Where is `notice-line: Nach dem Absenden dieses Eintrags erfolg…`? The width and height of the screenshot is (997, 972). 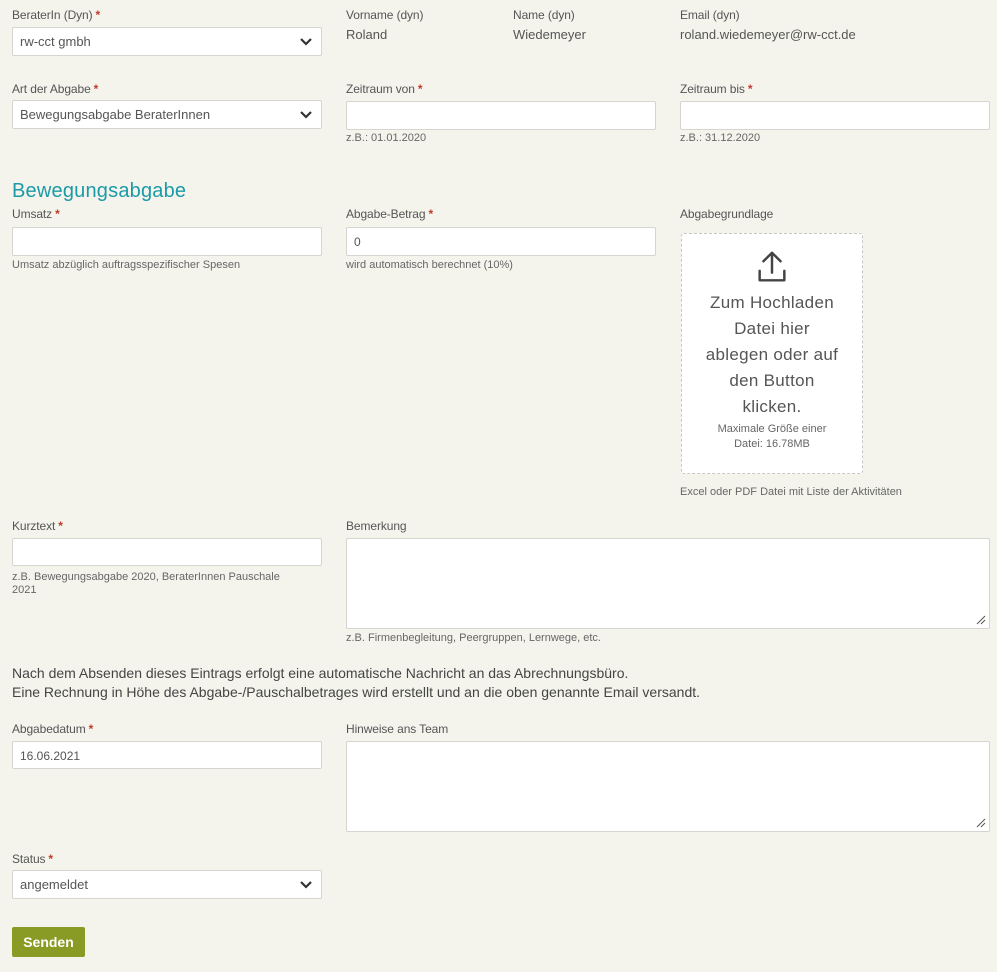 notice-line: Nach dem Absenden dieses Eintrags erfolg… is located at coordinates (320, 673).